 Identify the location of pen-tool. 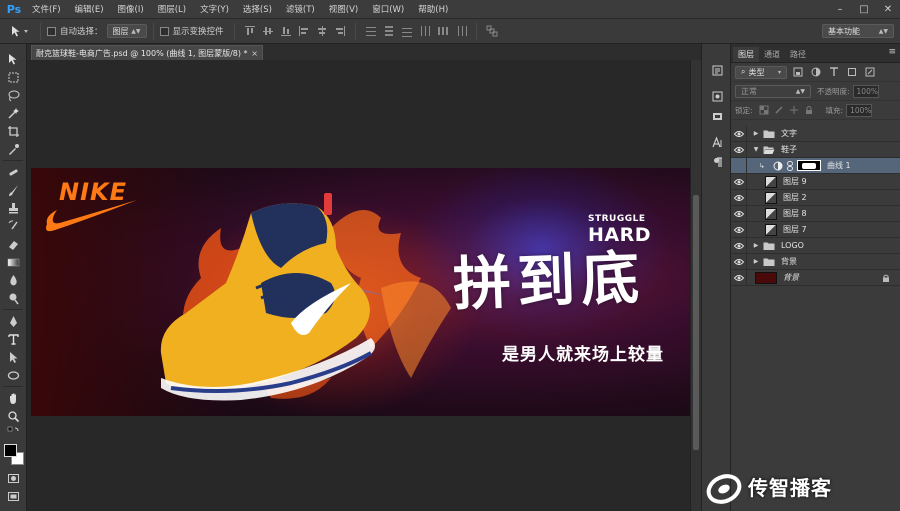
(13, 321).